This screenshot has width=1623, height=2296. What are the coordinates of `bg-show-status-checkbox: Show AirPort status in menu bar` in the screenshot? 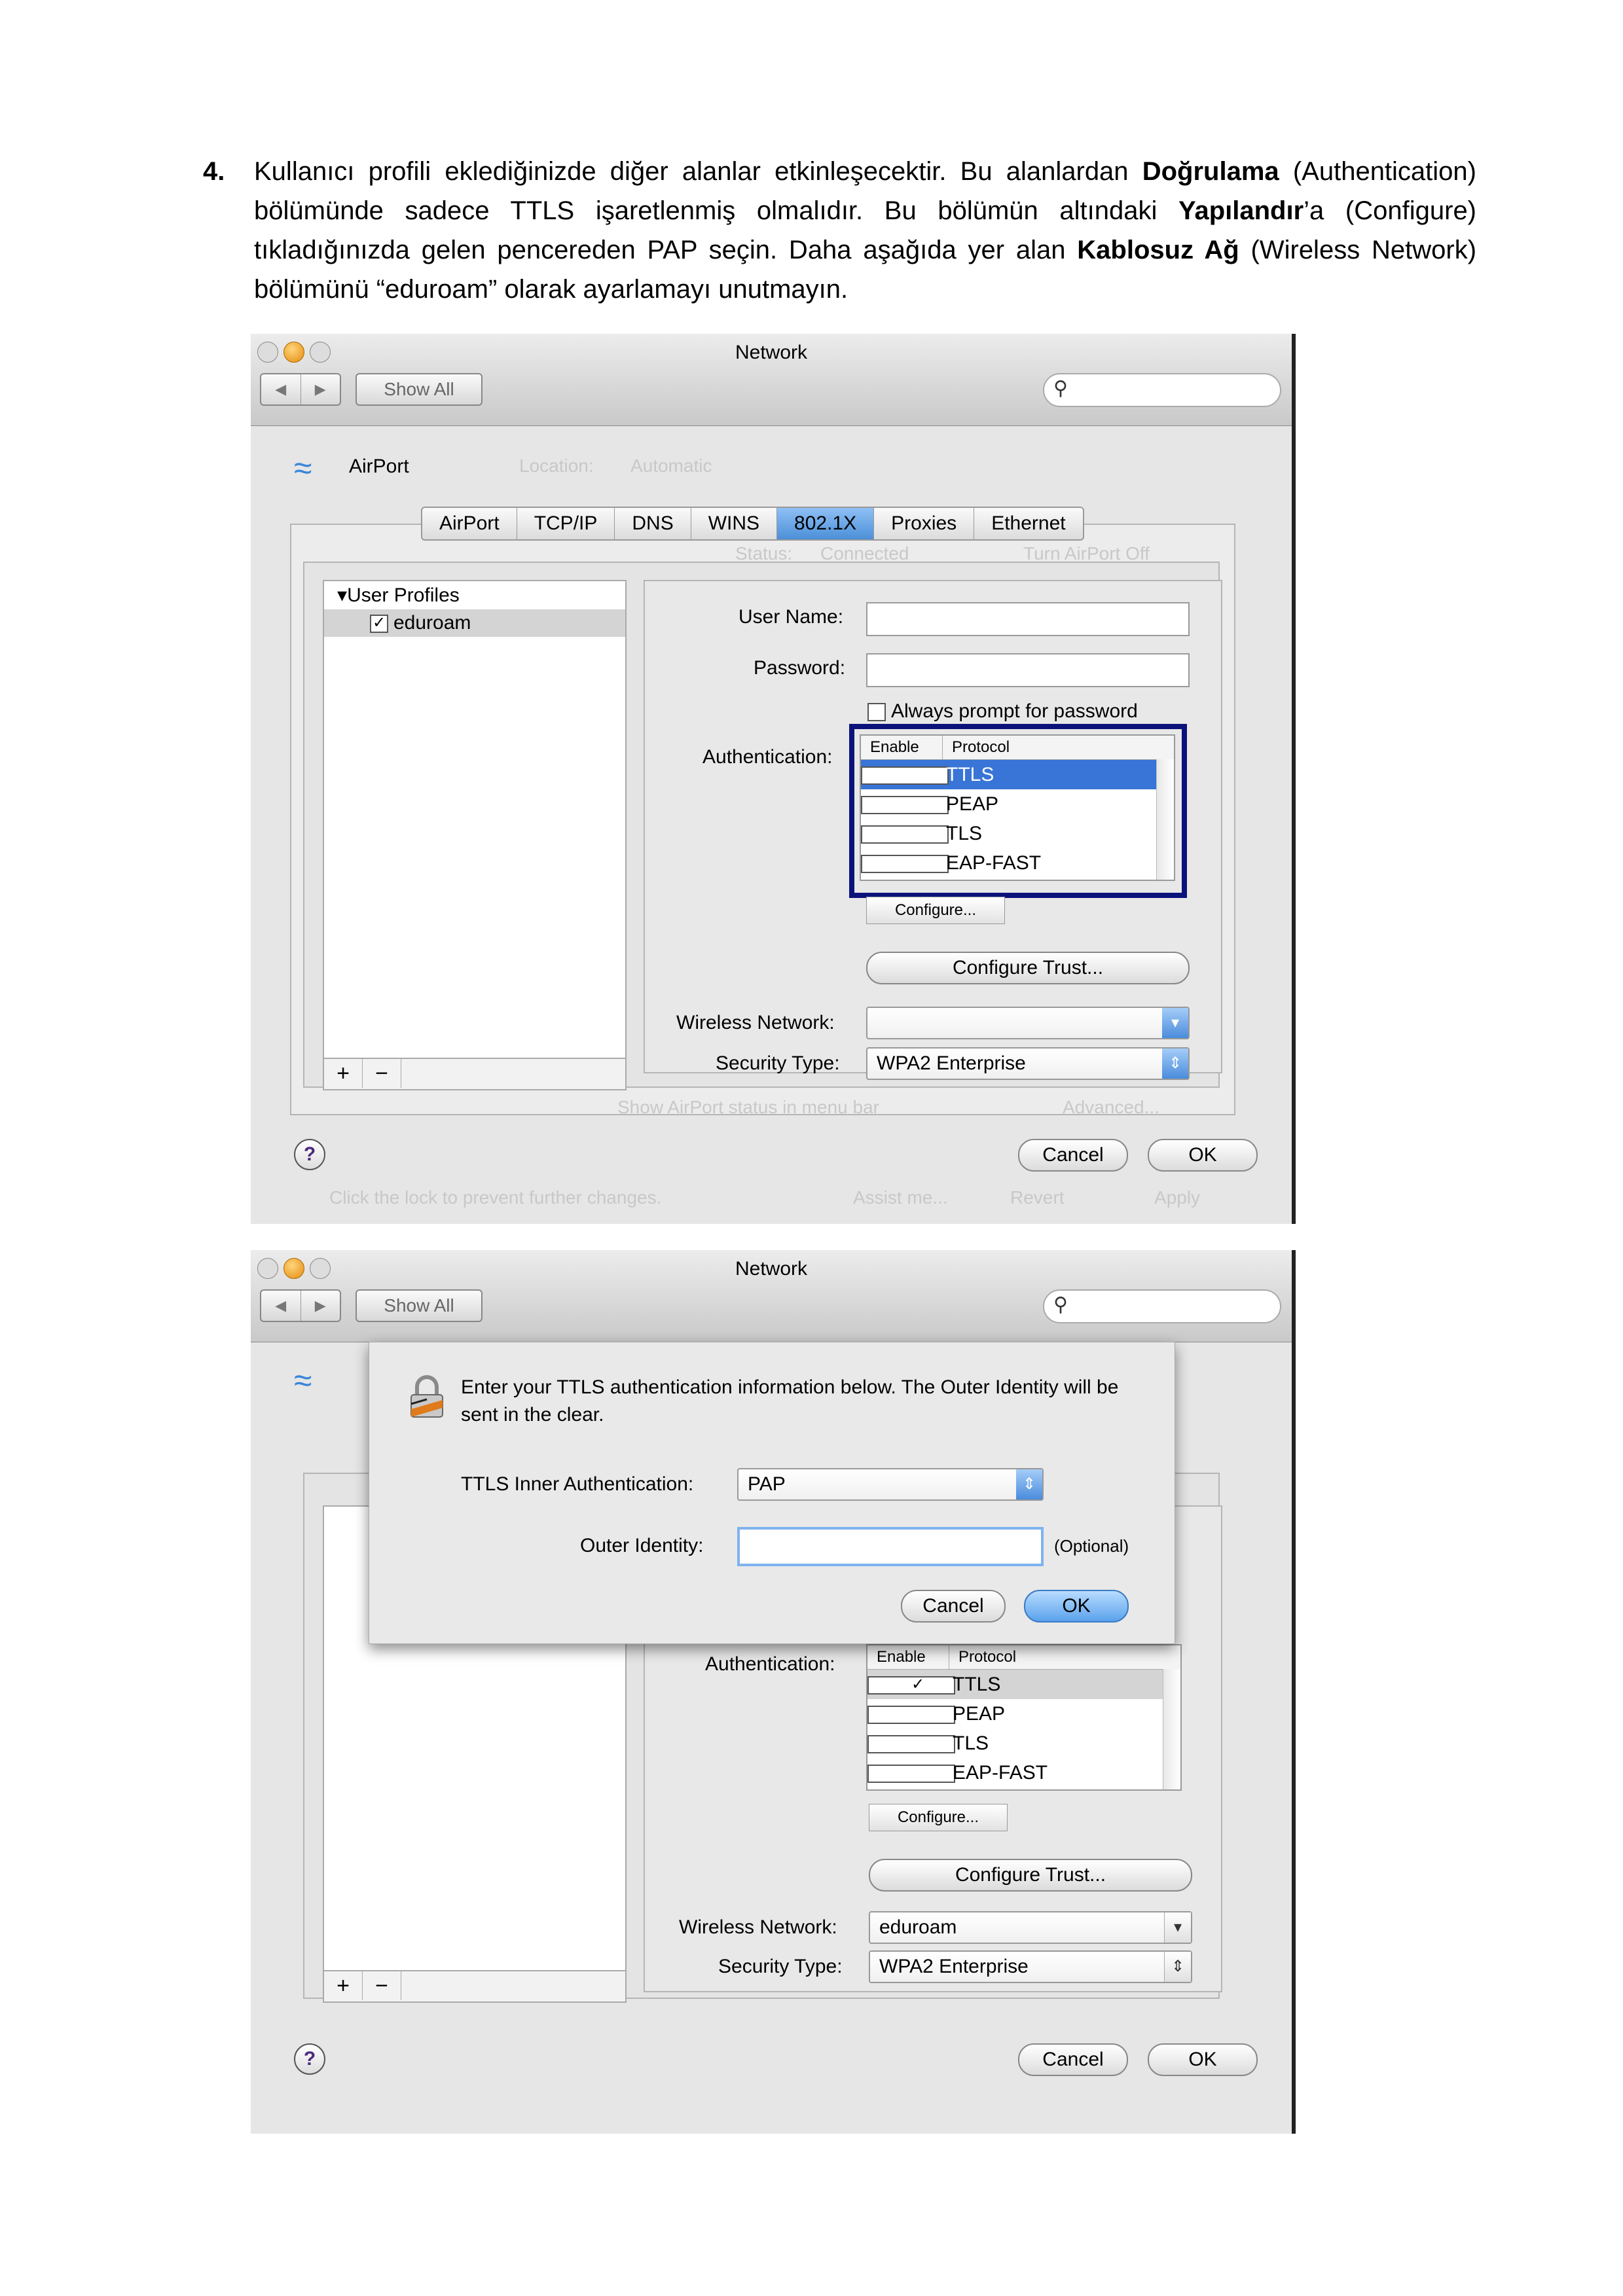 It's located at (748, 1107).